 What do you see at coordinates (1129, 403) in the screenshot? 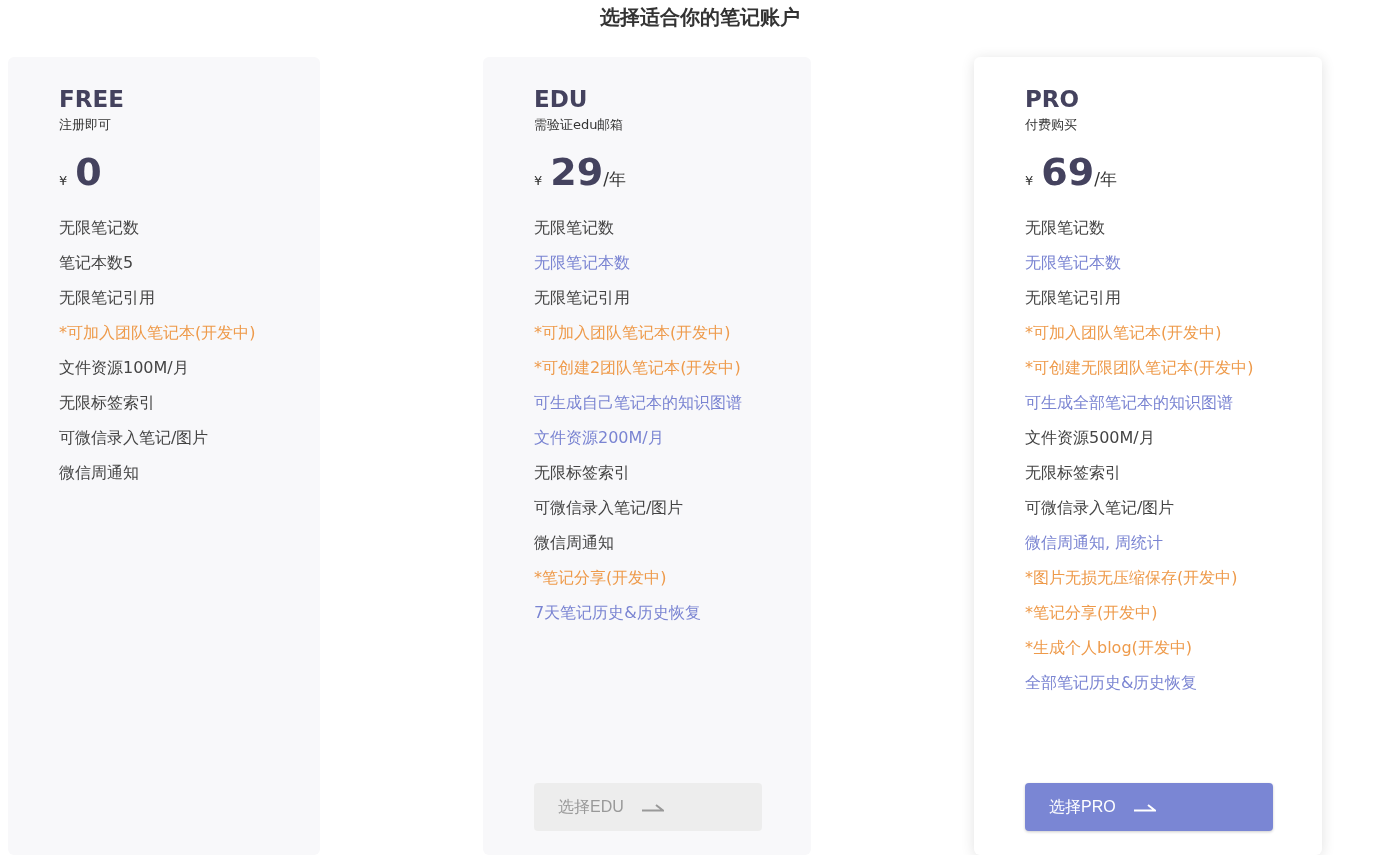
I see `feature-item: 可生成全部笔记本的知识图谱` at bounding box center [1129, 403].